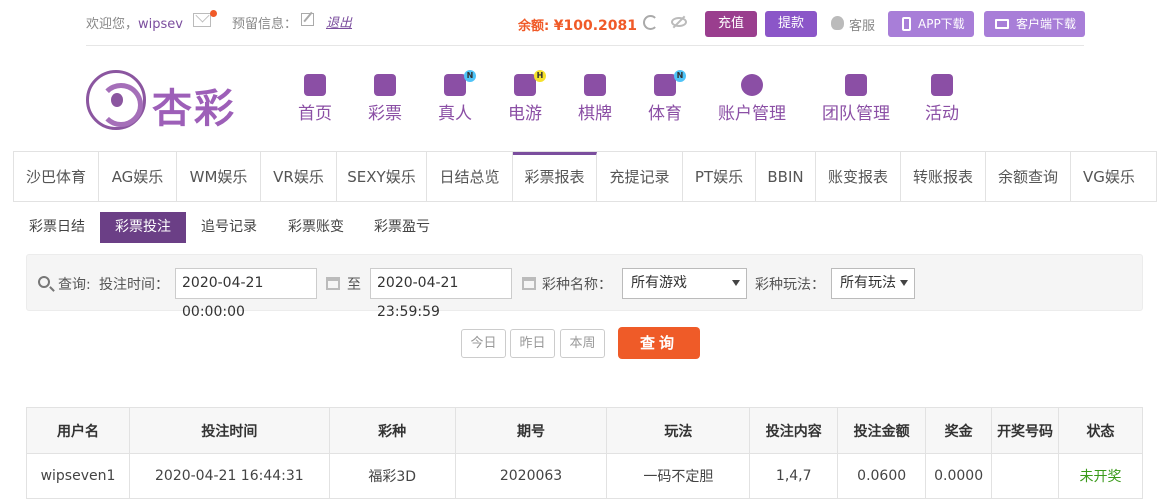  What do you see at coordinates (659, 343) in the screenshot?
I see `query-button: 查询` at bounding box center [659, 343].